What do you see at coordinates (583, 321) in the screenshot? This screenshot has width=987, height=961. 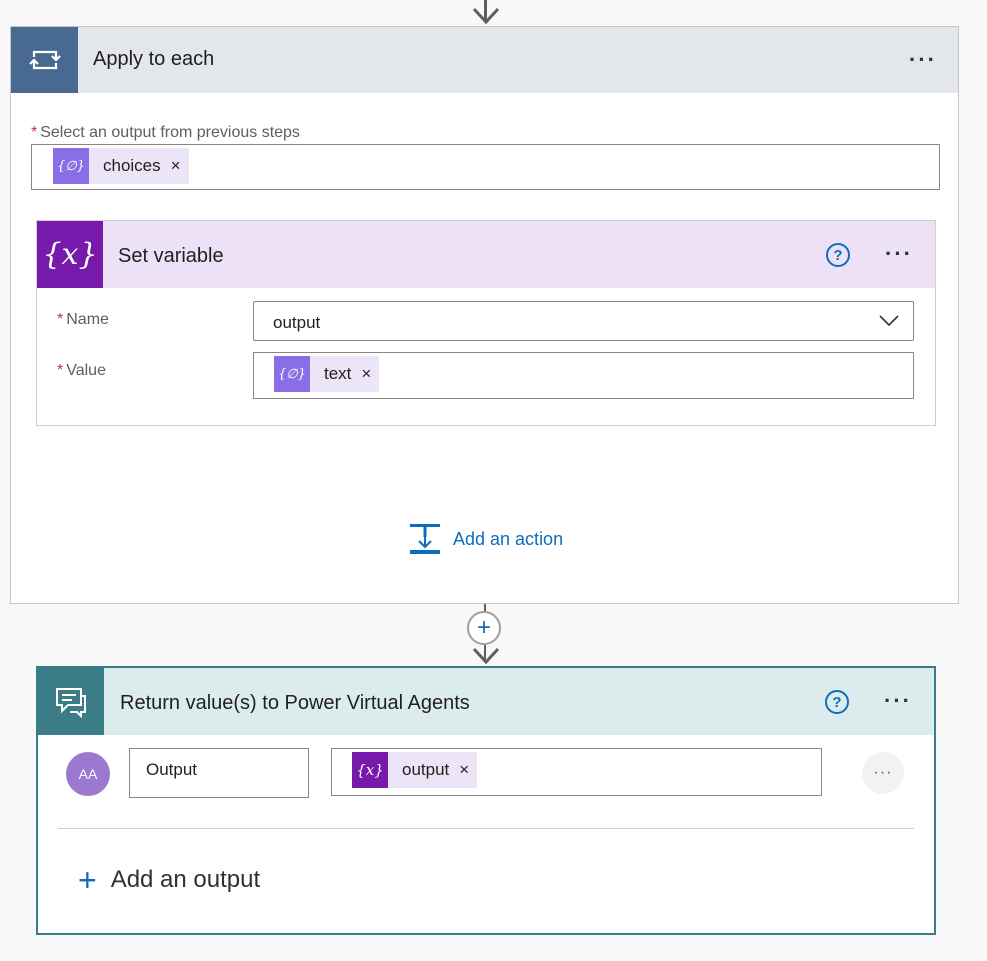 I see `name-dropdown: output` at bounding box center [583, 321].